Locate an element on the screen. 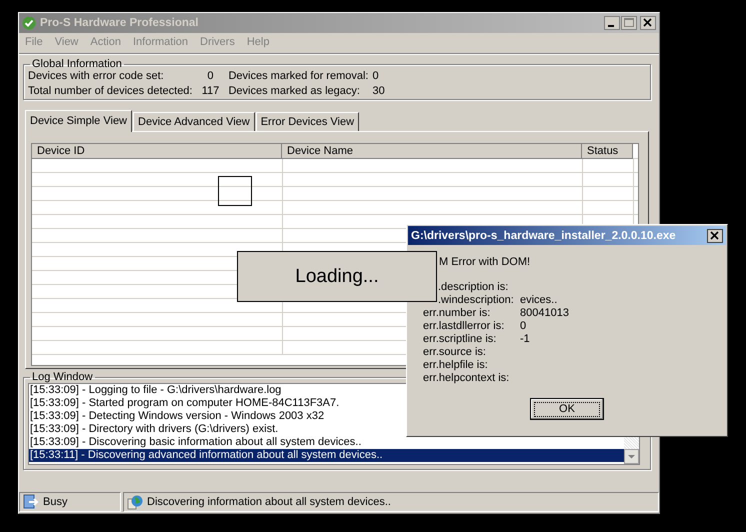  error-field-label: .windescription: is located at coordinates (476, 300).